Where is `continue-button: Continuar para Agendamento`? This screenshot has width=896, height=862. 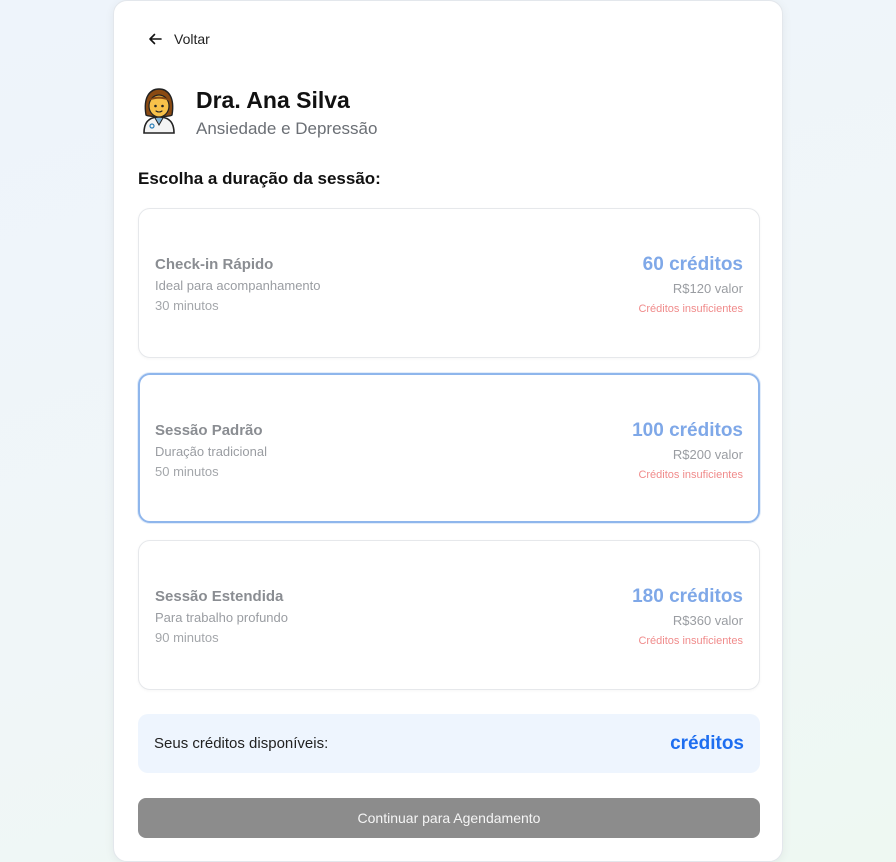 continue-button: Continuar para Agendamento is located at coordinates (449, 818).